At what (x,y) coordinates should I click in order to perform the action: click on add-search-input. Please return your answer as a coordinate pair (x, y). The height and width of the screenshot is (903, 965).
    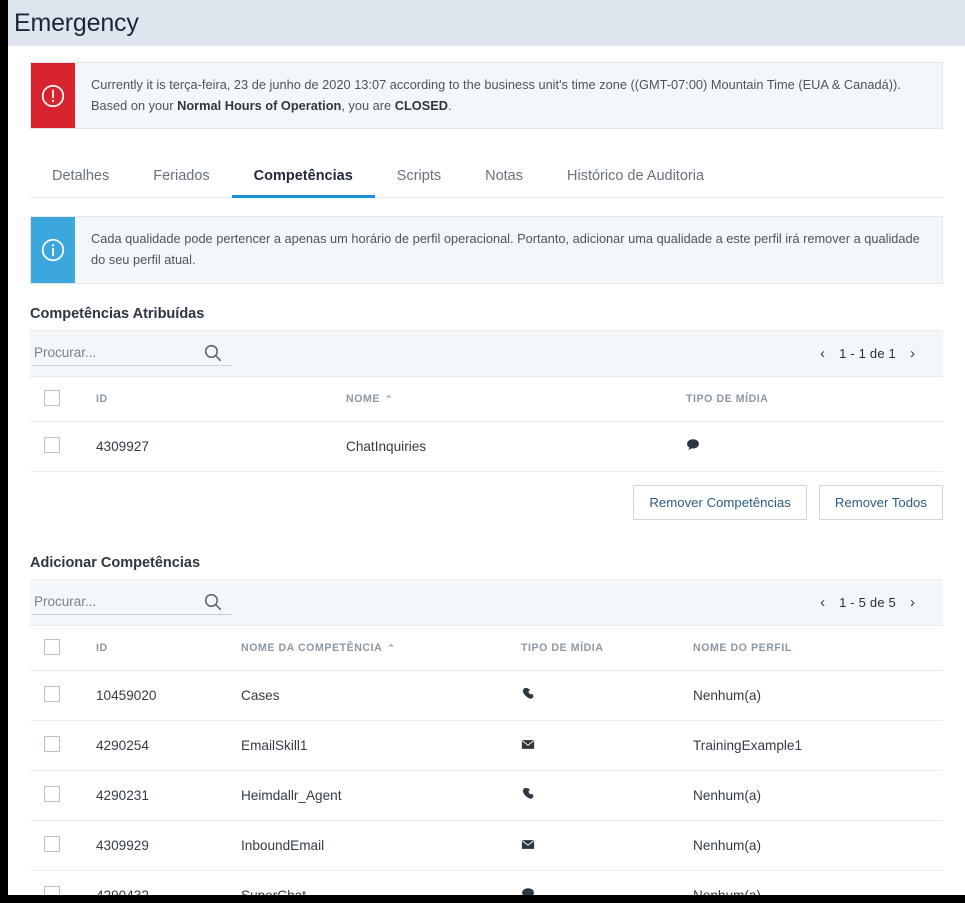
    Looking at the image, I should click on (132, 602).